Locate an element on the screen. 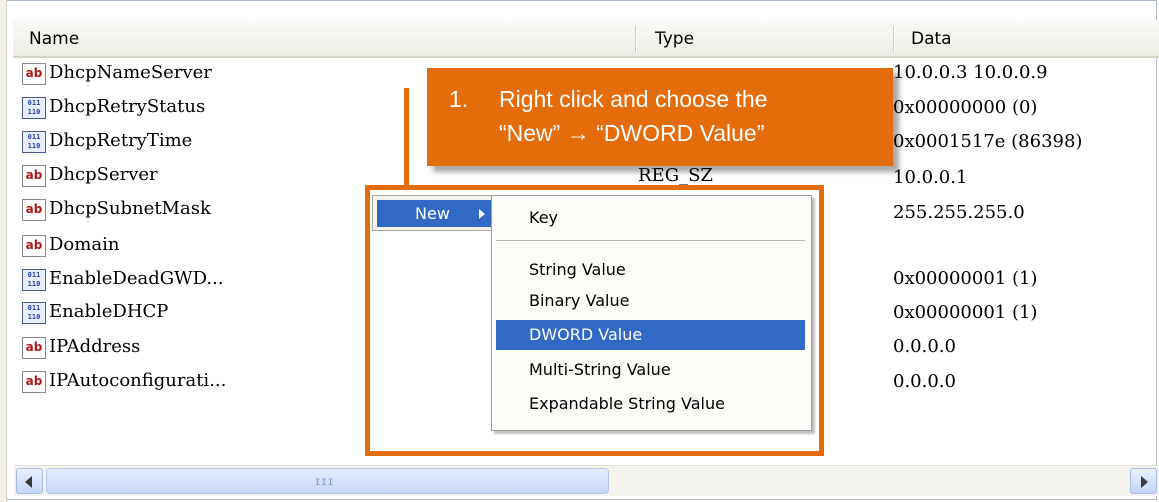 The width and height of the screenshot is (1159, 502). scroll-right-button is located at coordinates (1143, 481).